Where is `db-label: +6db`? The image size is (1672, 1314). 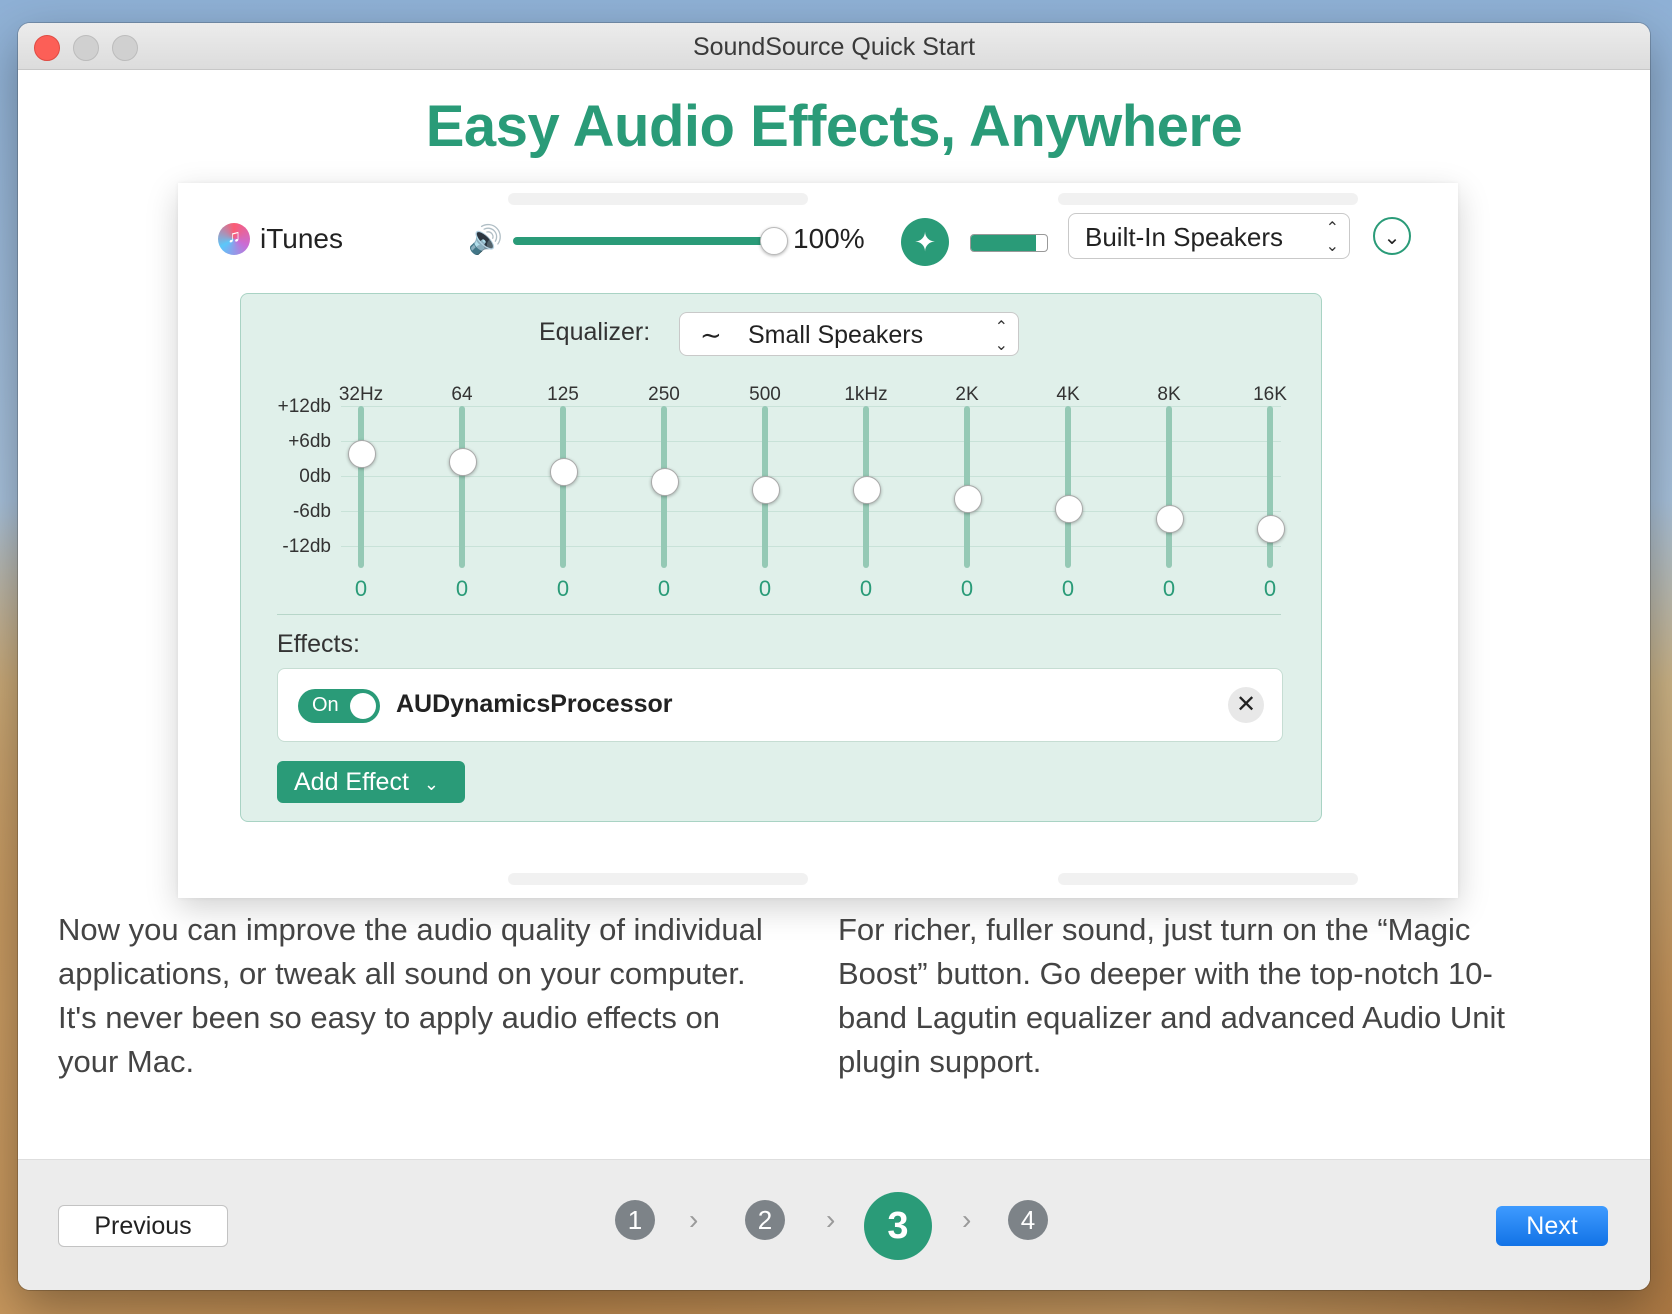 db-label: +6db is located at coordinates (309, 441).